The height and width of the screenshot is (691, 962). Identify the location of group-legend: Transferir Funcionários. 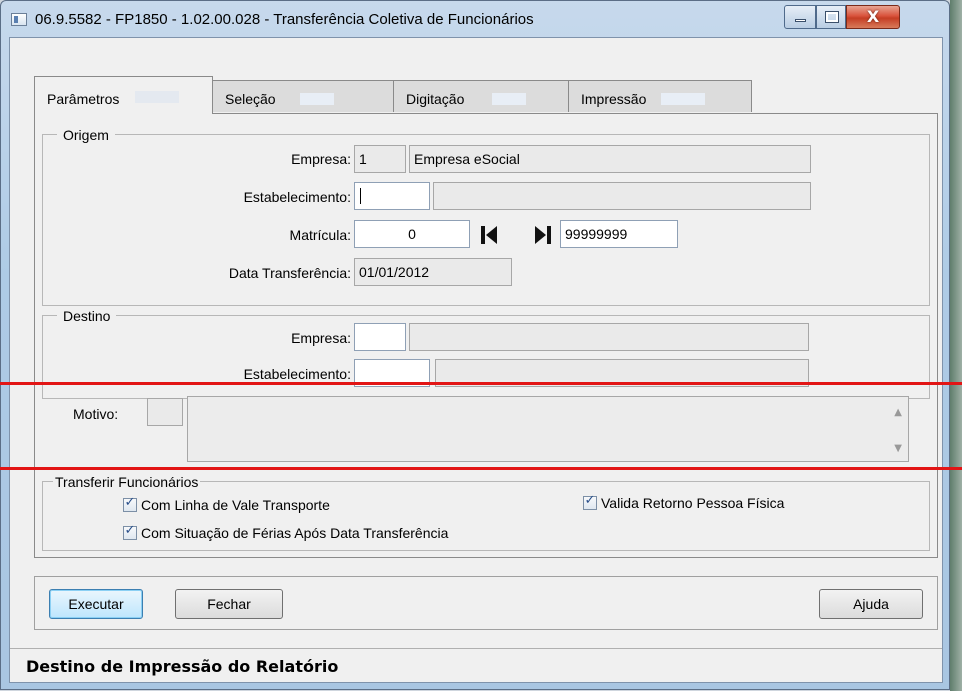
(127, 482).